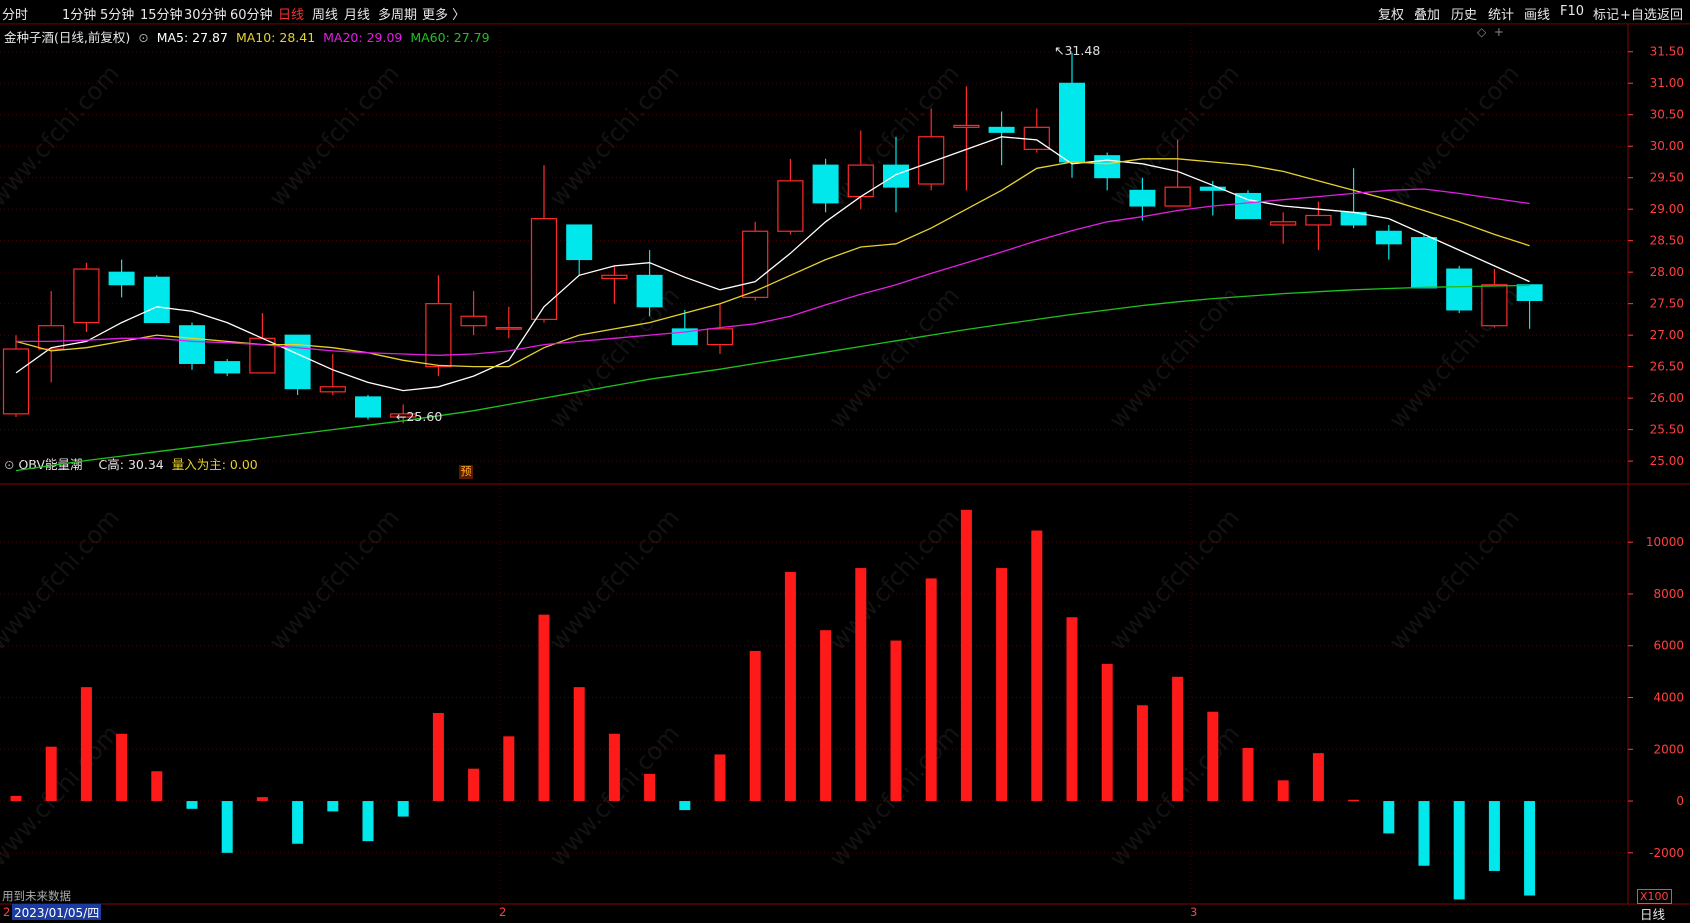 The width and height of the screenshot is (1690, 923). What do you see at coordinates (1667, 209) in the screenshot?
I see `main-tick-label-8: 29.00` at bounding box center [1667, 209].